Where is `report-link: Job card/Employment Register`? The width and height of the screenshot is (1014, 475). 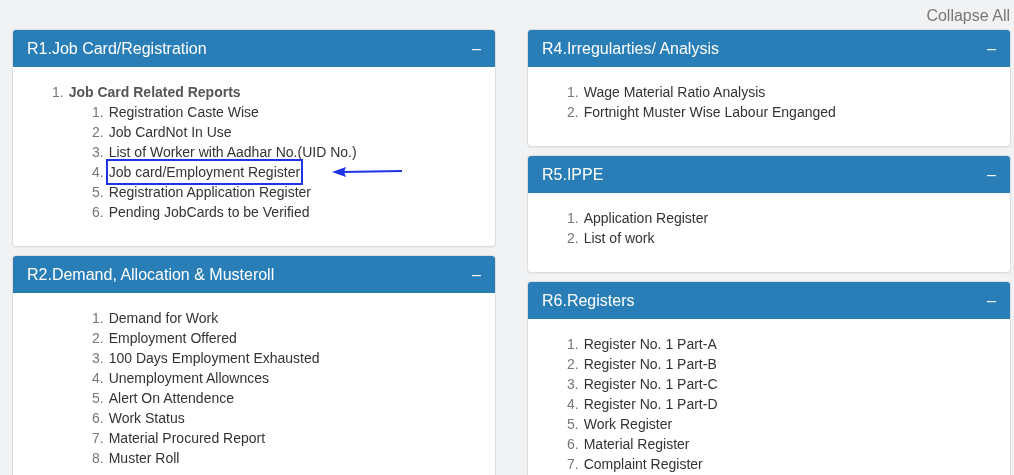
report-link: Job card/Employment Register is located at coordinates (204, 172).